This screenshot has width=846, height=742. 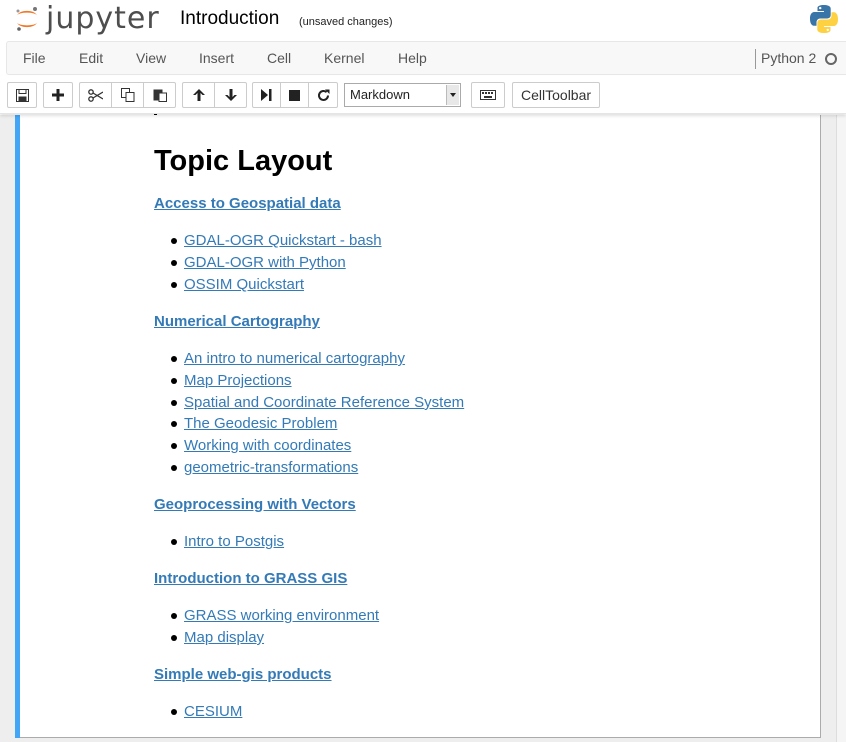 What do you see at coordinates (788, 58) in the screenshot?
I see `kernel-name: Python 2` at bounding box center [788, 58].